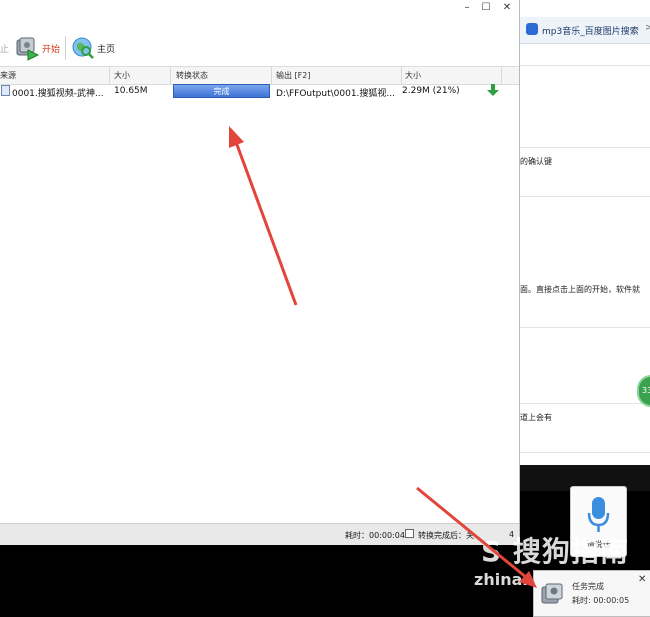 The height and width of the screenshot is (617, 650). I want to click on start-button: 开始, so click(51, 48).